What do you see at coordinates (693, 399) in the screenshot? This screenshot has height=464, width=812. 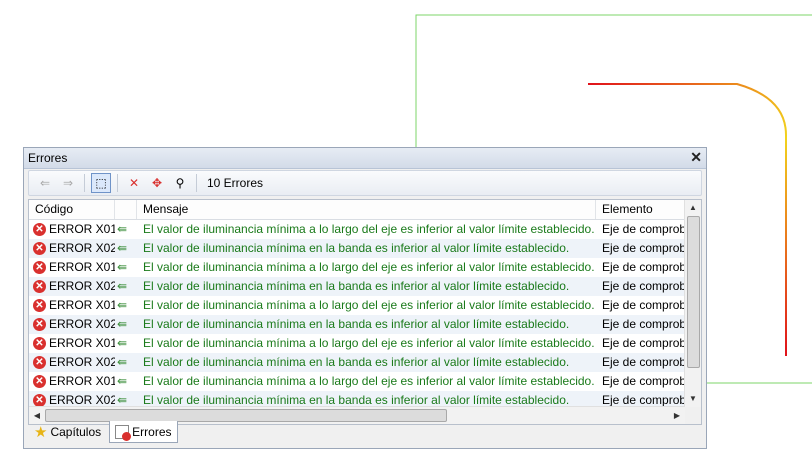 I see `scroll-down-arrow-icon: ▼` at bounding box center [693, 399].